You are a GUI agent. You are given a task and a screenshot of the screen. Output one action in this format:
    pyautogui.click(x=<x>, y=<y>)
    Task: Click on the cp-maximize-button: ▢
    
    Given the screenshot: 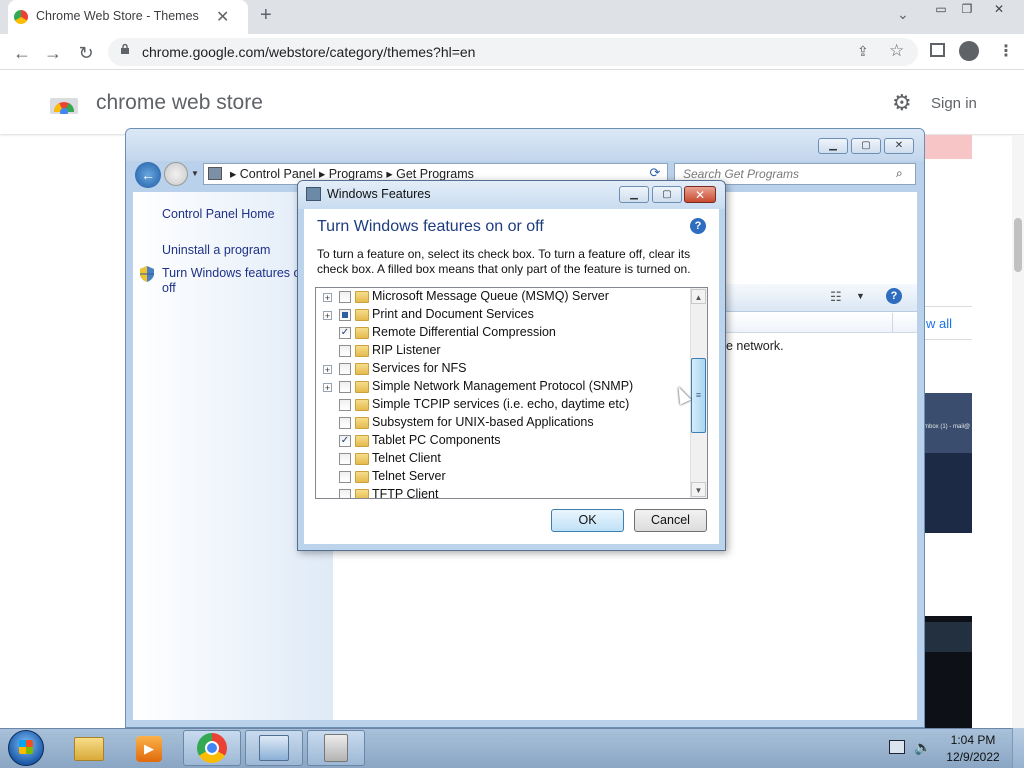 What is the action you would take?
    pyautogui.click(x=866, y=146)
    